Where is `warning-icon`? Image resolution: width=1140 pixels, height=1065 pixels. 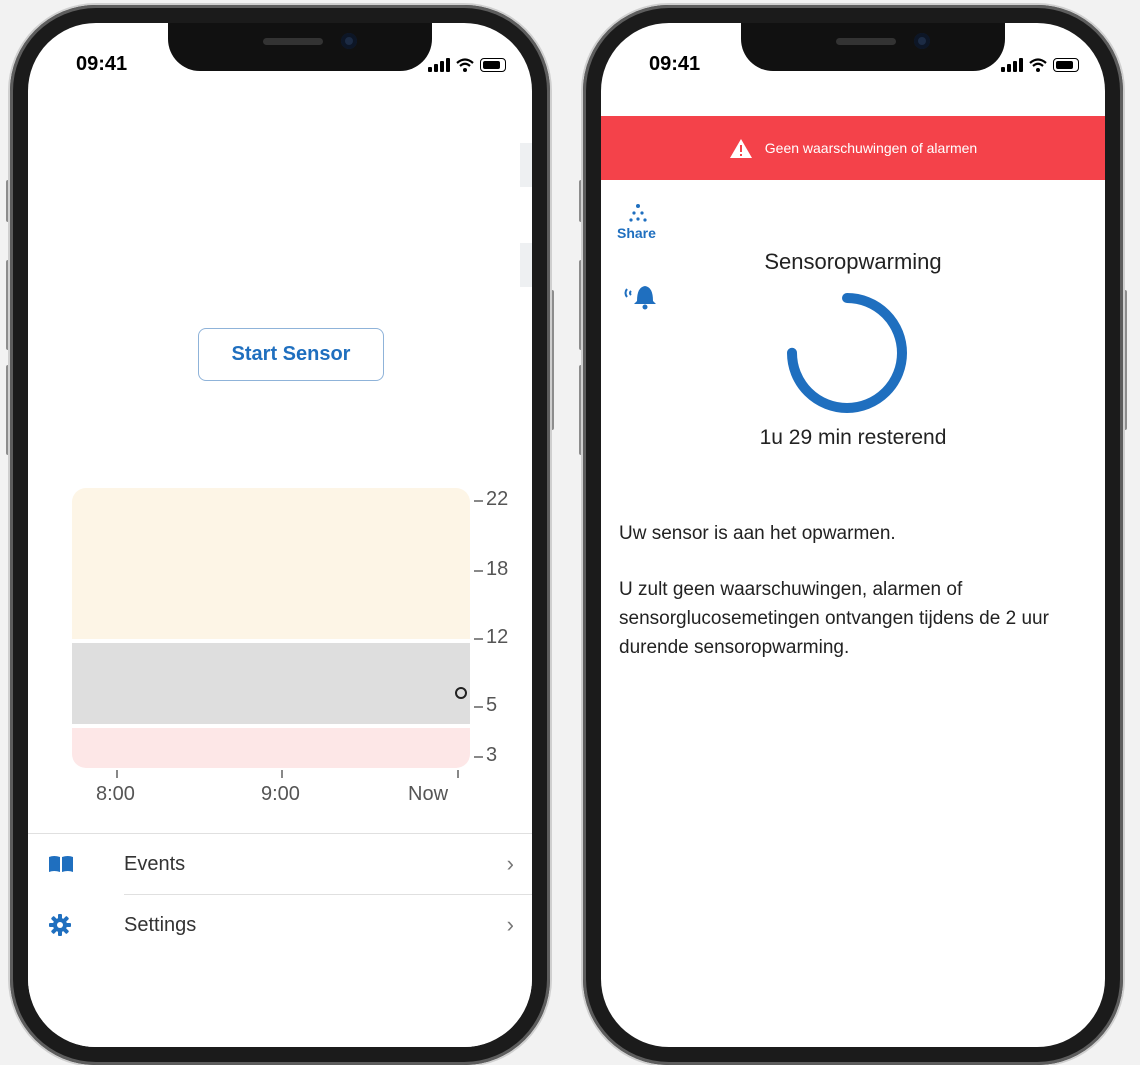 warning-icon is located at coordinates (740, 148).